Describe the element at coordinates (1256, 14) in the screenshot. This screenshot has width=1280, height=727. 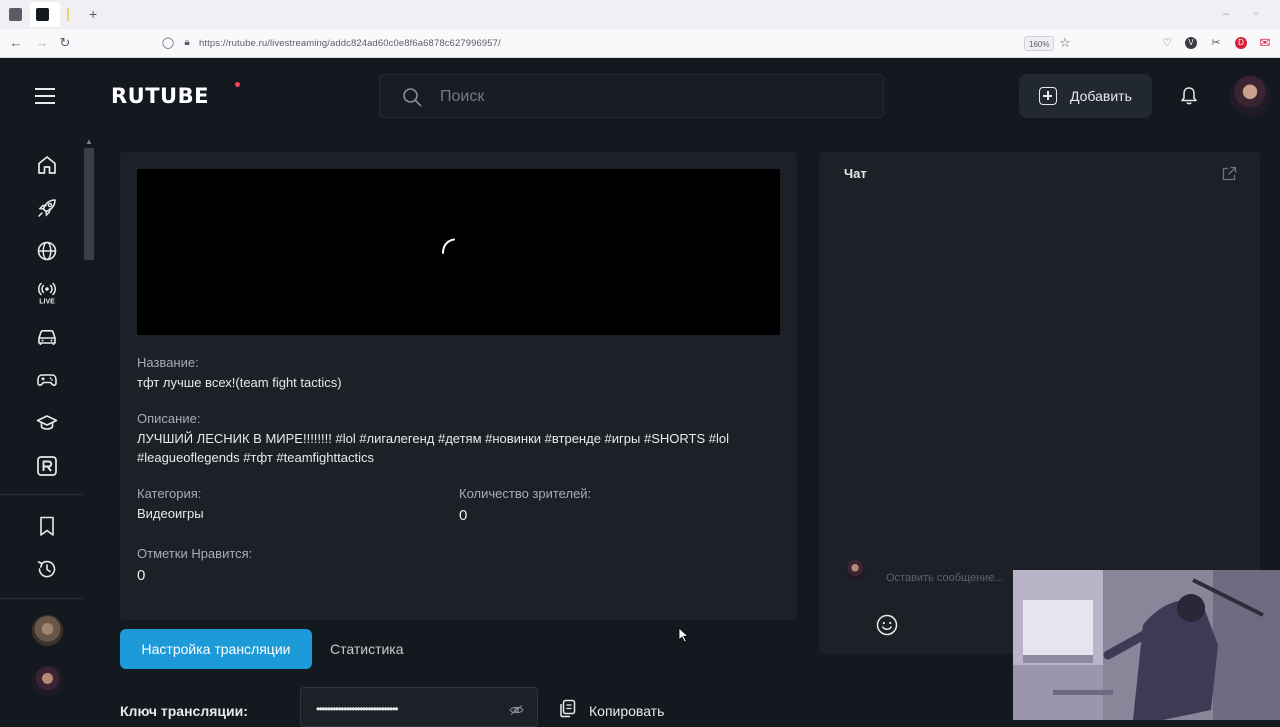
I see `restore-icon: ▫` at that location.